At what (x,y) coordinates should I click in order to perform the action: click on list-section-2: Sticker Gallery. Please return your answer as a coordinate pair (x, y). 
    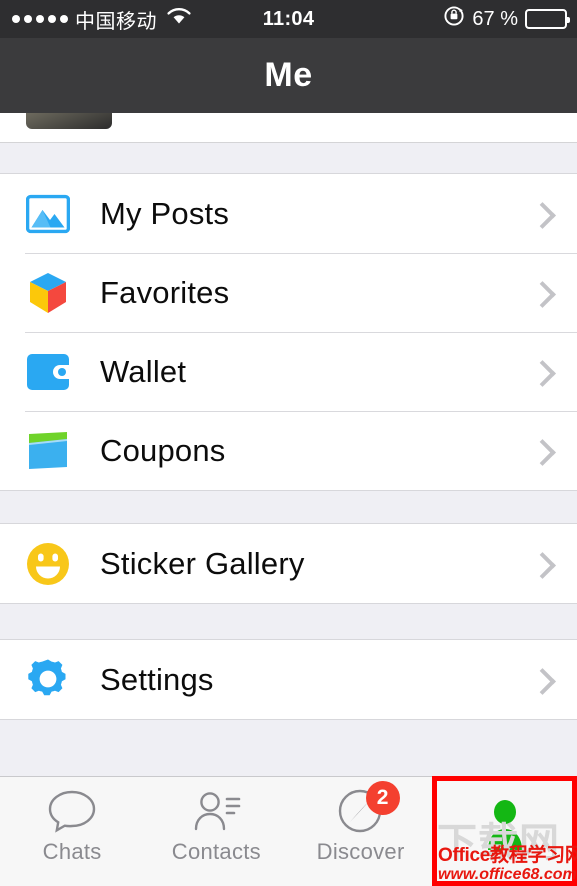
    Looking at the image, I should click on (288, 563).